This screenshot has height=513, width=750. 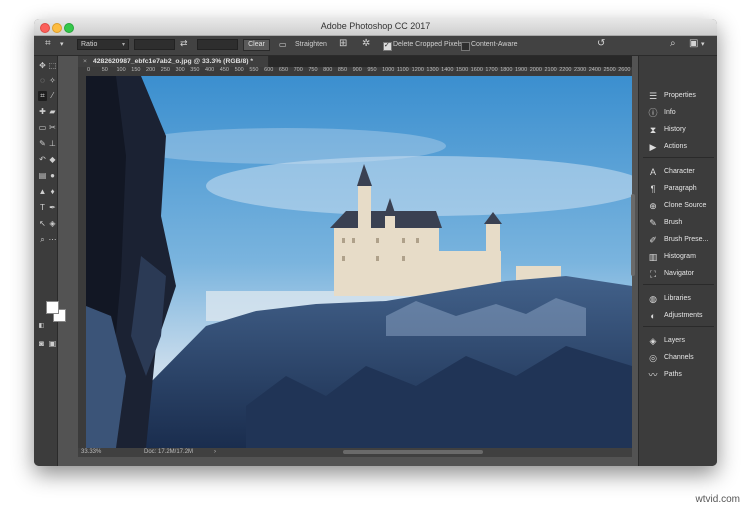 What do you see at coordinates (217, 44) in the screenshot?
I see `height-input` at bounding box center [217, 44].